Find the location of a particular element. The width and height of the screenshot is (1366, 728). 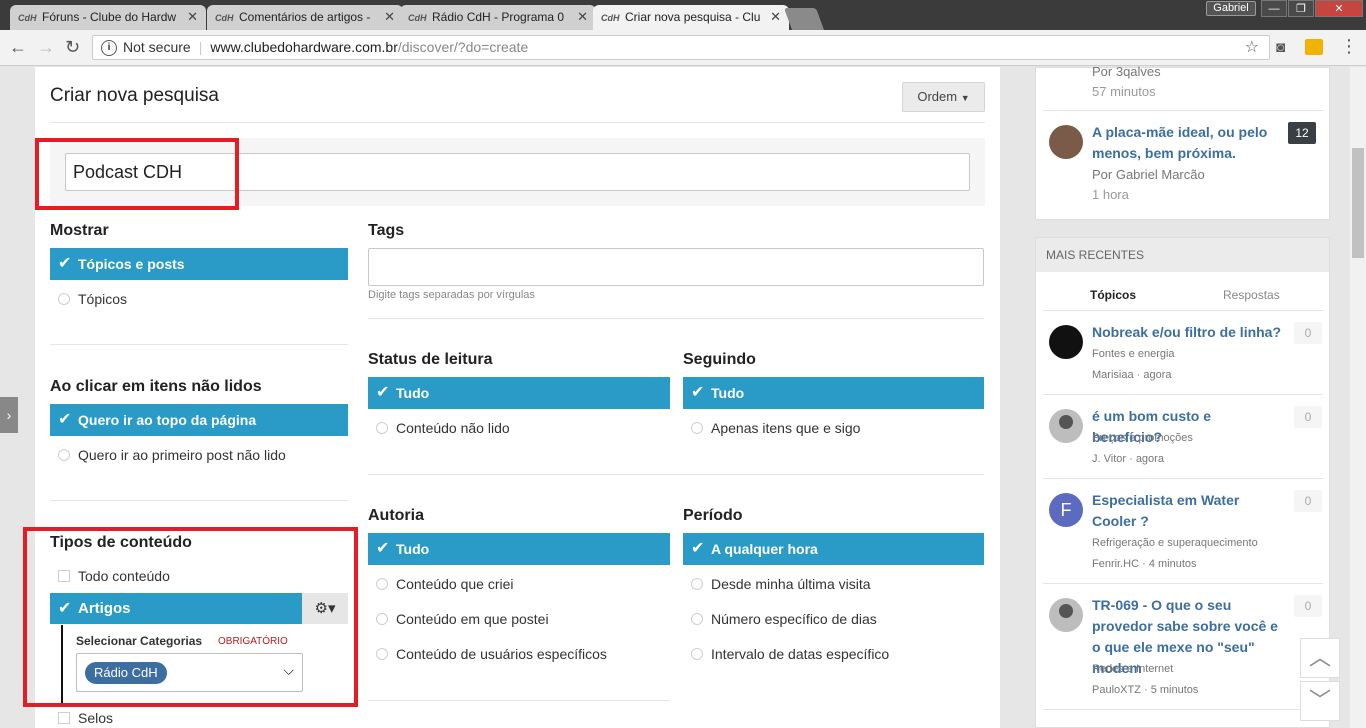

order-button-label: Ordem is located at coordinates (937, 96).